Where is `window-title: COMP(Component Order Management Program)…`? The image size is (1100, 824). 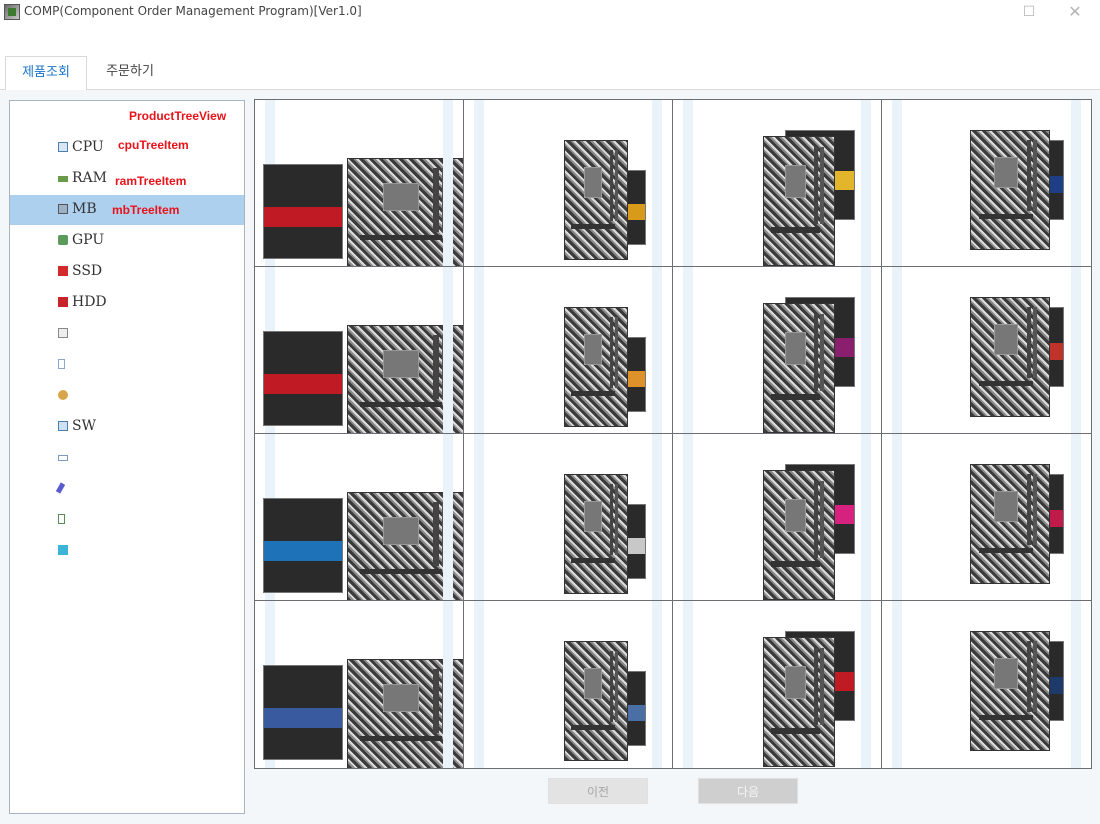 window-title: COMP(Component Order Management Program)… is located at coordinates (193, 11).